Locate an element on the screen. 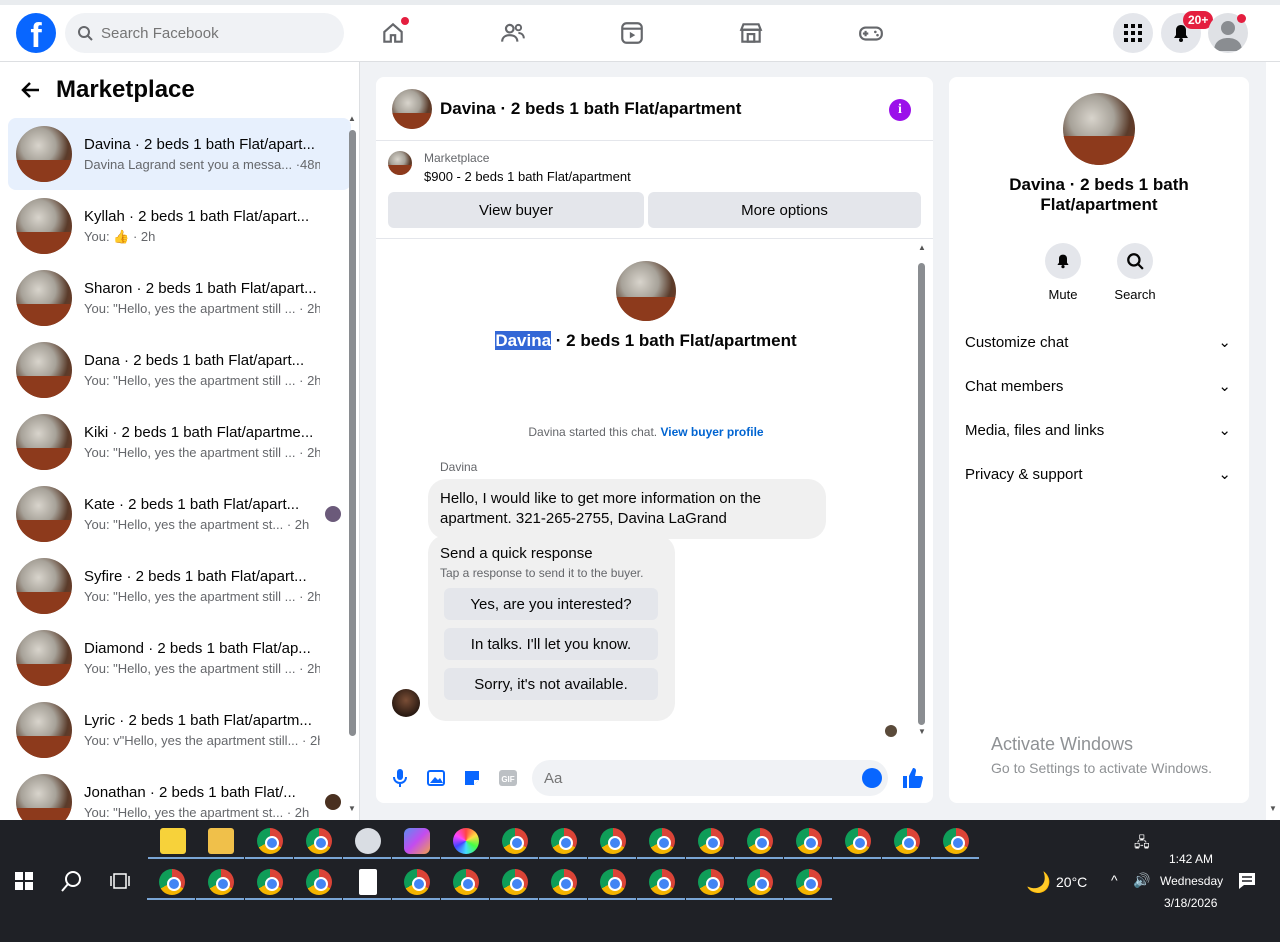 The height and width of the screenshot is (942, 1280). search-box is located at coordinates (204, 33).